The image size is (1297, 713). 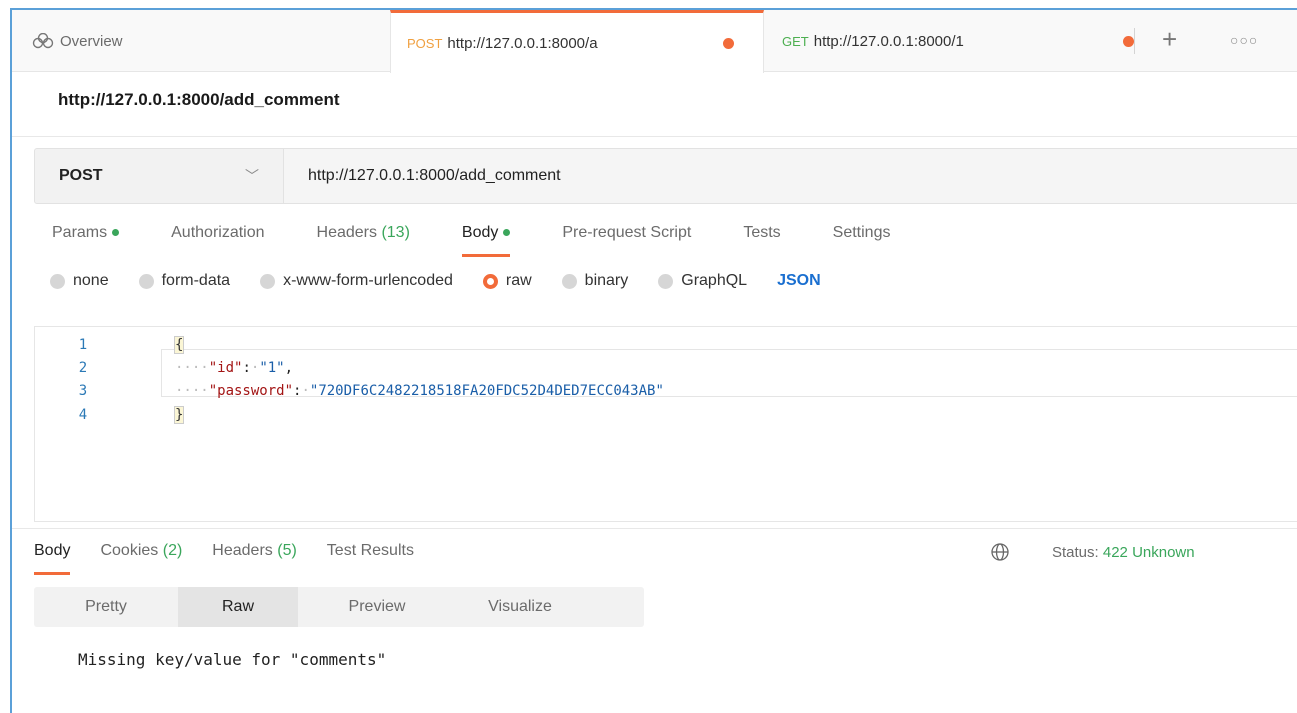 I want to click on url-bar: POST ﹀ http://127.0.0.1:8000/add_comment, so click(x=665, y=176).